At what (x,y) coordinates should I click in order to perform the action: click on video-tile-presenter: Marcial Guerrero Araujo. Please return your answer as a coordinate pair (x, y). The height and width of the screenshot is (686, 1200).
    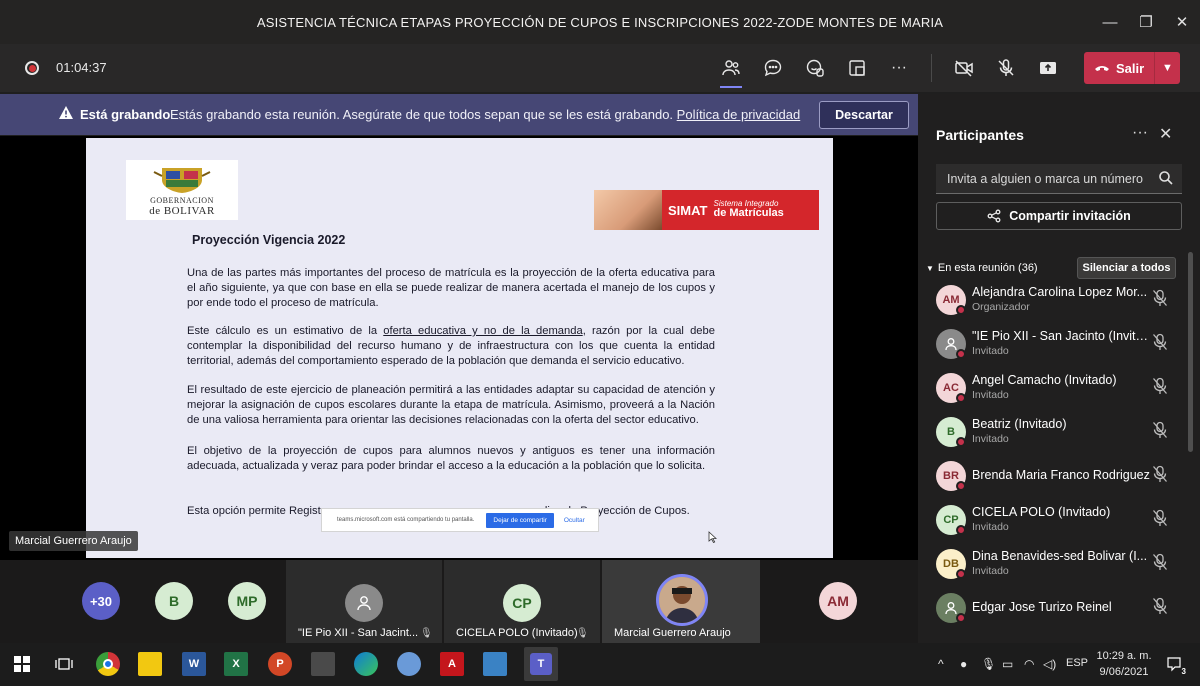
    Looking at the image, I should click on (681, 601).